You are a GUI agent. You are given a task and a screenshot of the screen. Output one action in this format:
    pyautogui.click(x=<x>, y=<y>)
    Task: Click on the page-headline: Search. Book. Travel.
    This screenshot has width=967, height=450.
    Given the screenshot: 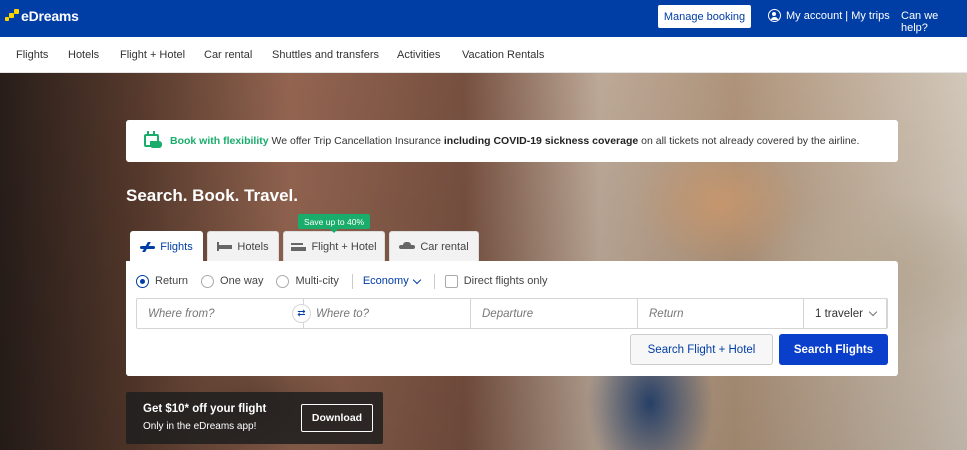 What is the action you would take?
    pyautogui.click(x=212, y=195)
    